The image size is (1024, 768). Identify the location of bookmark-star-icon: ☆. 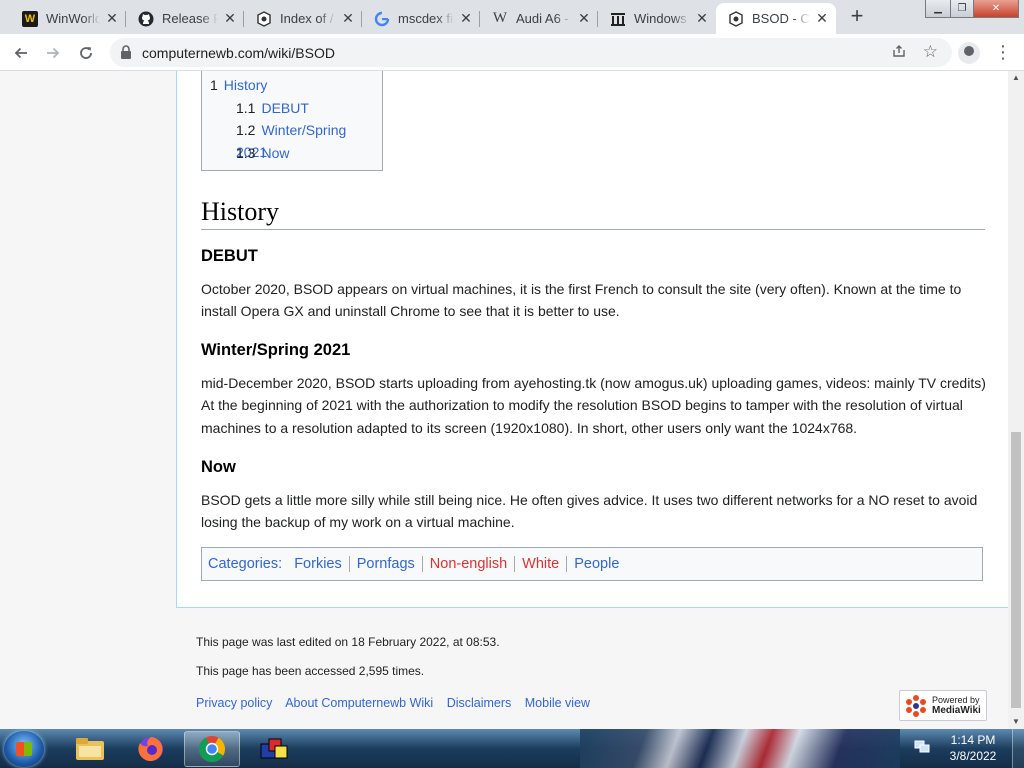
(930, 52).